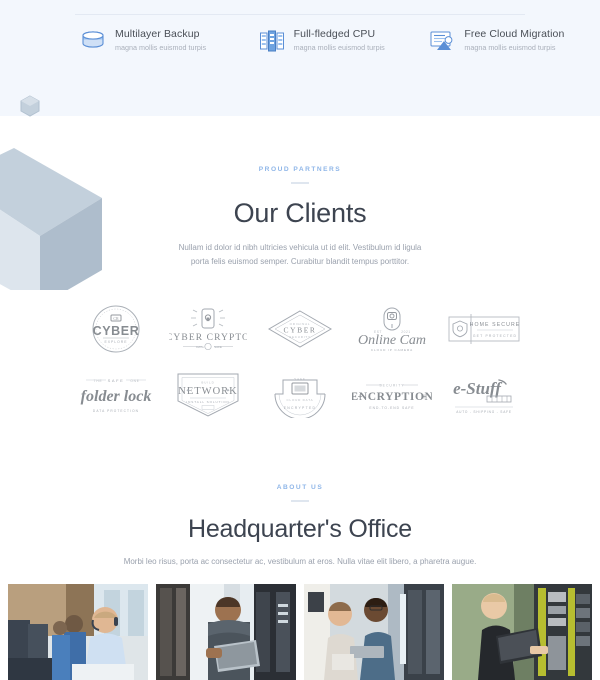 The height and width of the screenshot is (680, 600). I want to click on svg-text: THE, so click(98, 381).